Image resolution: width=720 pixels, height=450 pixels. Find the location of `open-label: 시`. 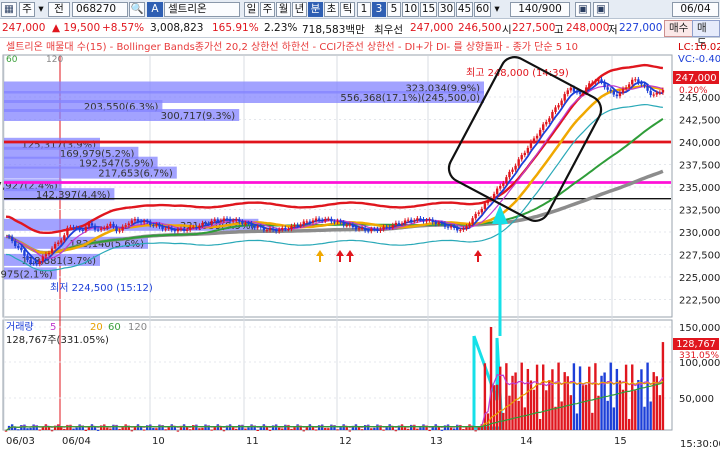

open-label: 시 is located at coordinates (507, 30).